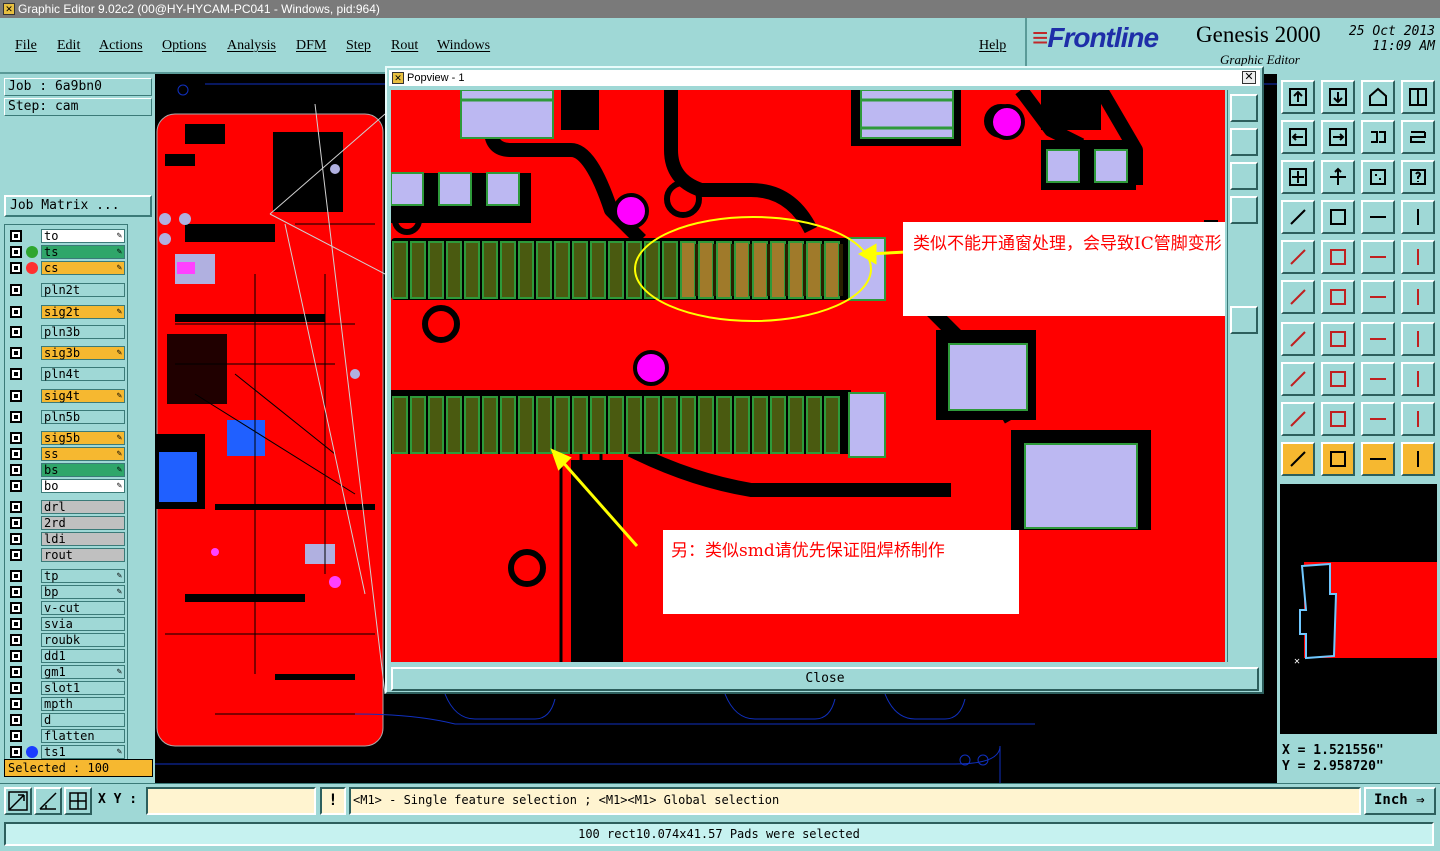  Describe the element at coordinates (825, 679) in the screenshot. I see `popview-close-button: Close` at that location.